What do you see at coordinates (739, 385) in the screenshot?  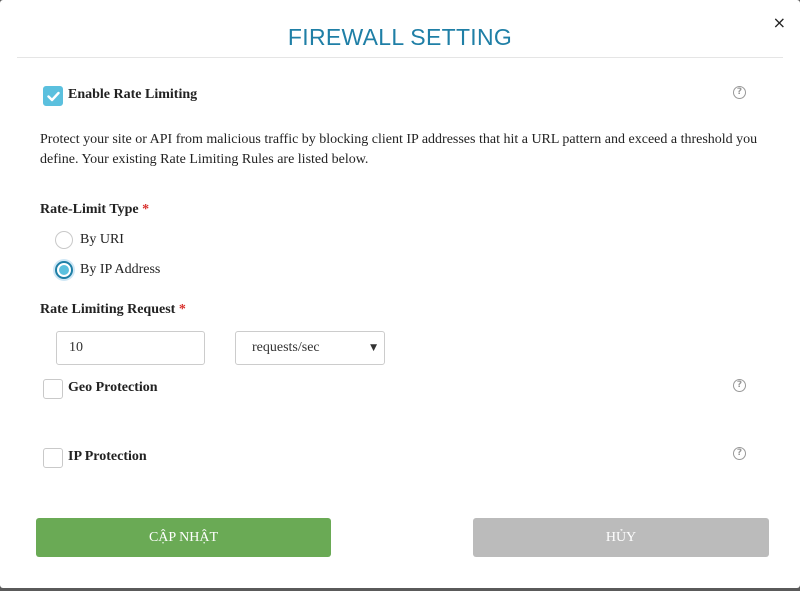 I see `geo-protection-help-icon: ?` at bounding box center [739, 385].